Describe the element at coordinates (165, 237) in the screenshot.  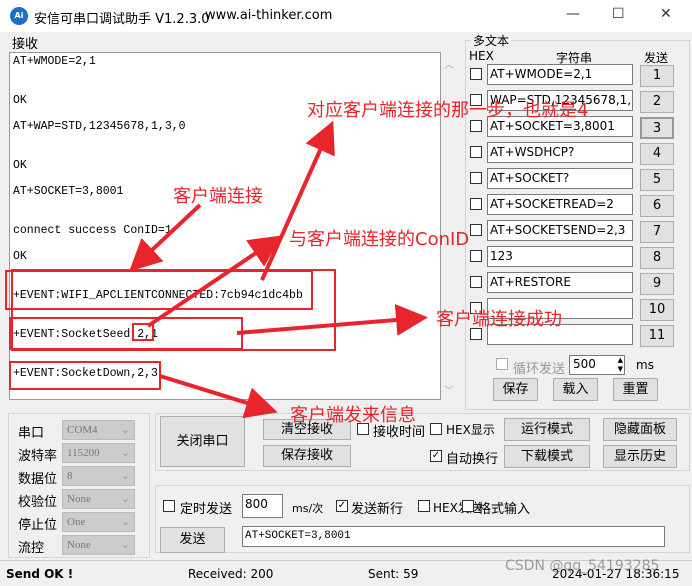
I see `arrow-client-connect` at that location.